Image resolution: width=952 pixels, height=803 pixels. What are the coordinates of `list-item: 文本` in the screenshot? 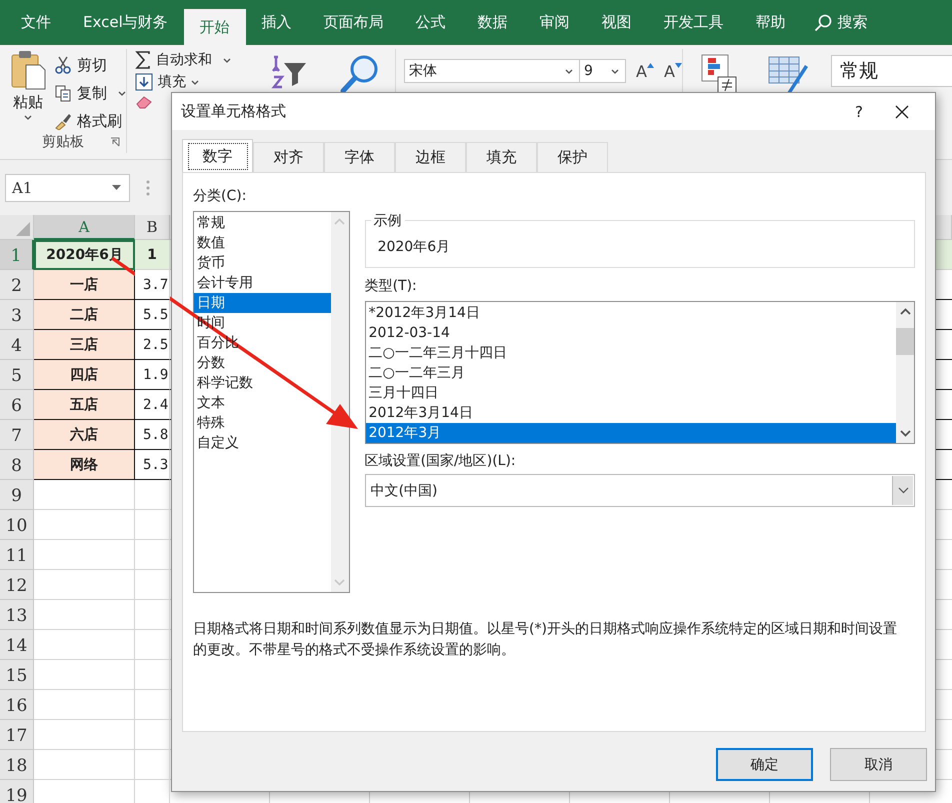 It's located at (262, 403).